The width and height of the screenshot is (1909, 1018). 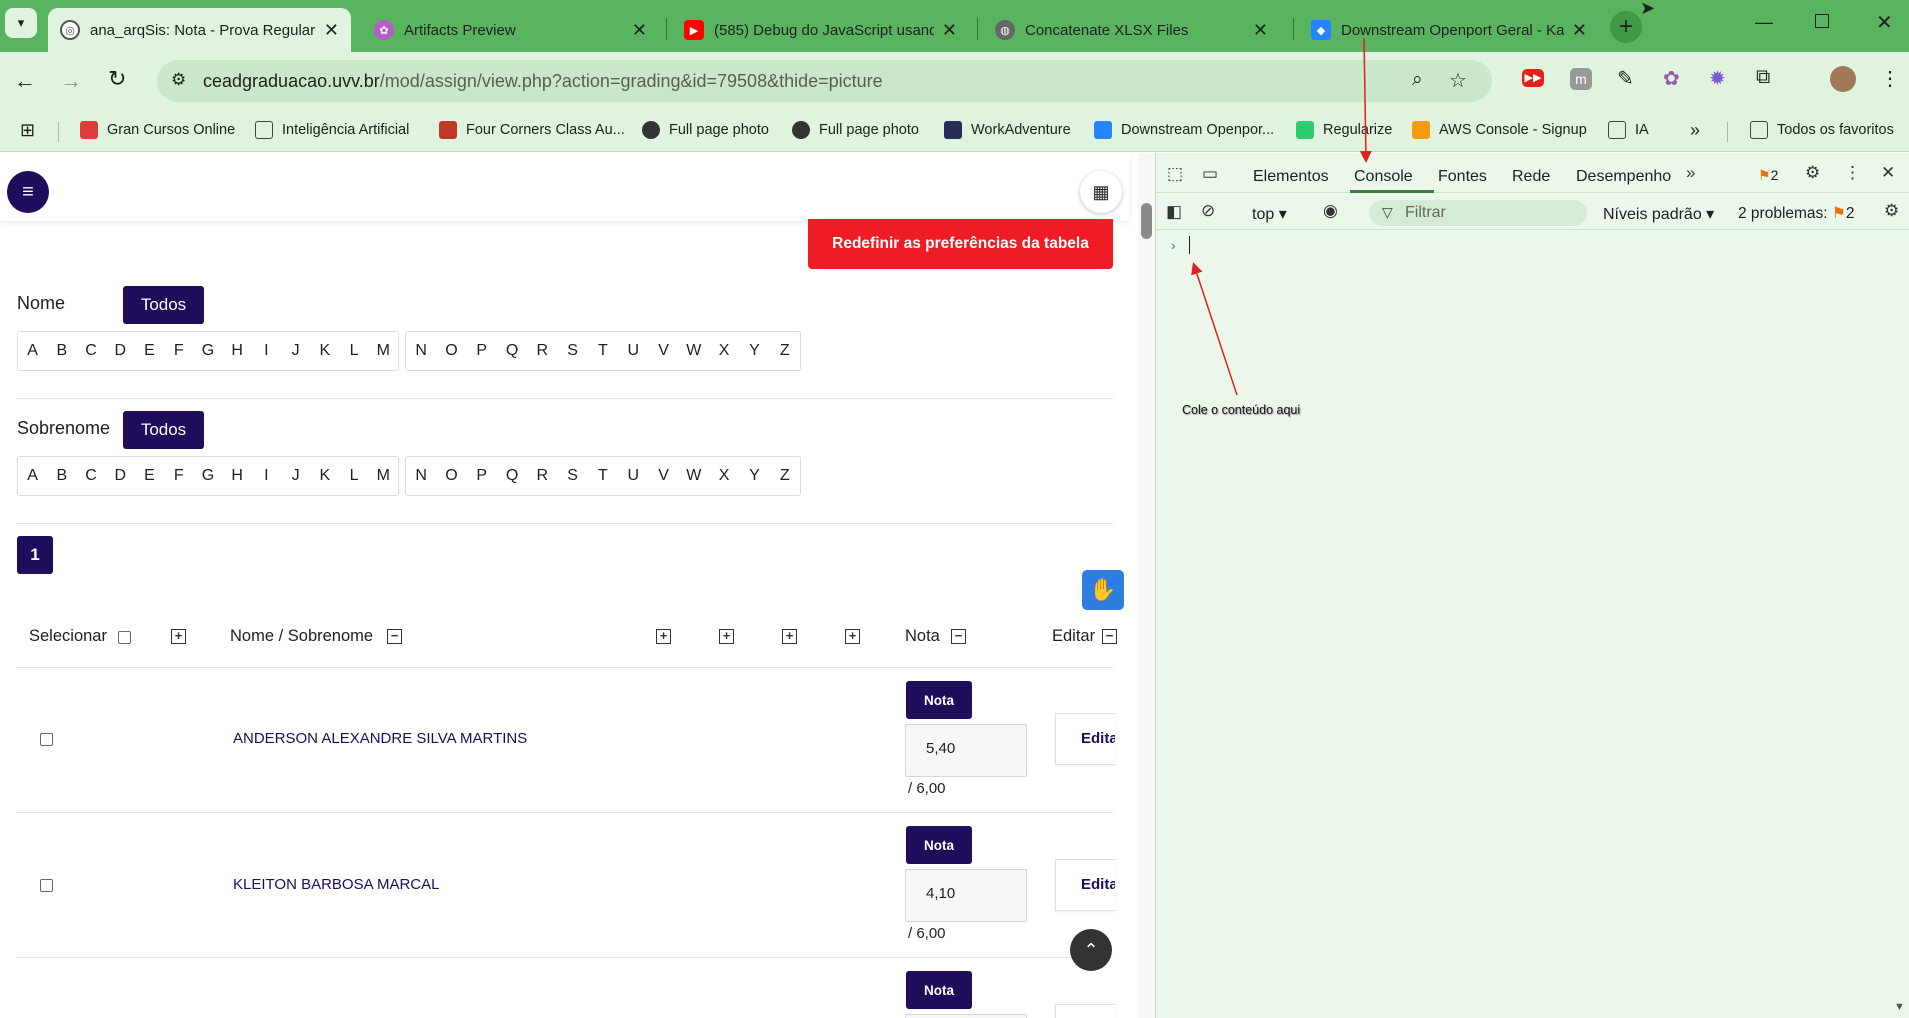 I want to click on grade-input, so click(x=966, y=1016).